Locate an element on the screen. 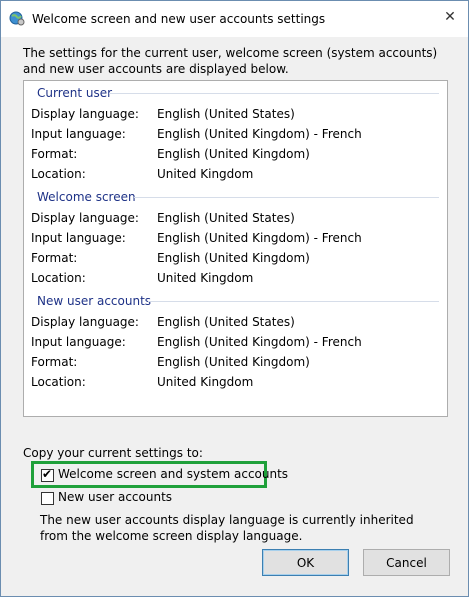 The width and height of the screenshot is (469, 597). welcome-screen-checkbox: ✔ is located at coordinates (47, 474).